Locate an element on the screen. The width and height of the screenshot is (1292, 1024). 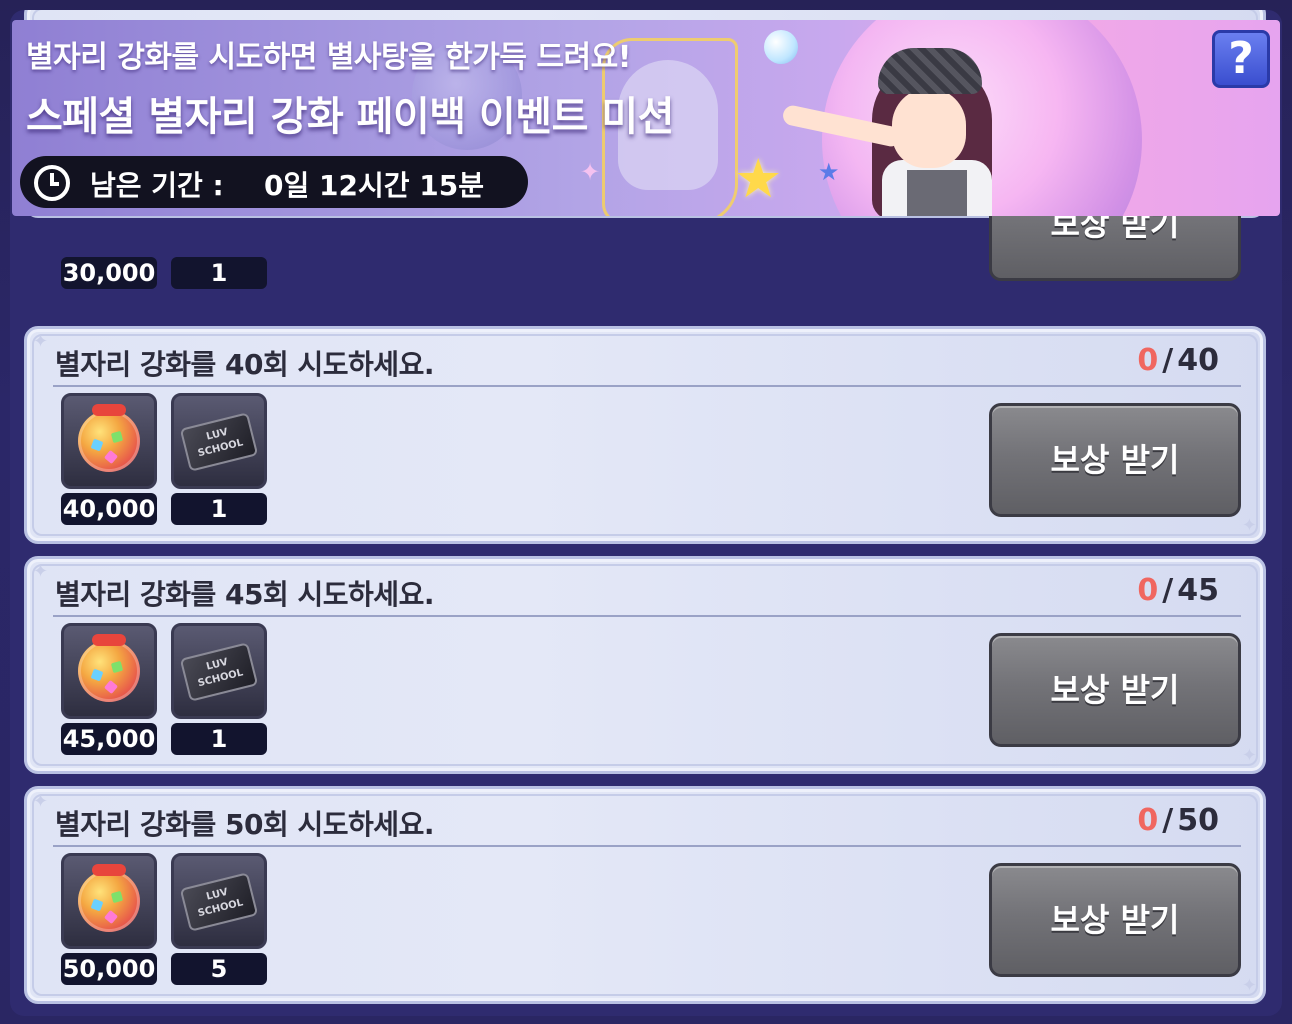
mission-progress: 0/45 is located at coordinates (1178, 590).